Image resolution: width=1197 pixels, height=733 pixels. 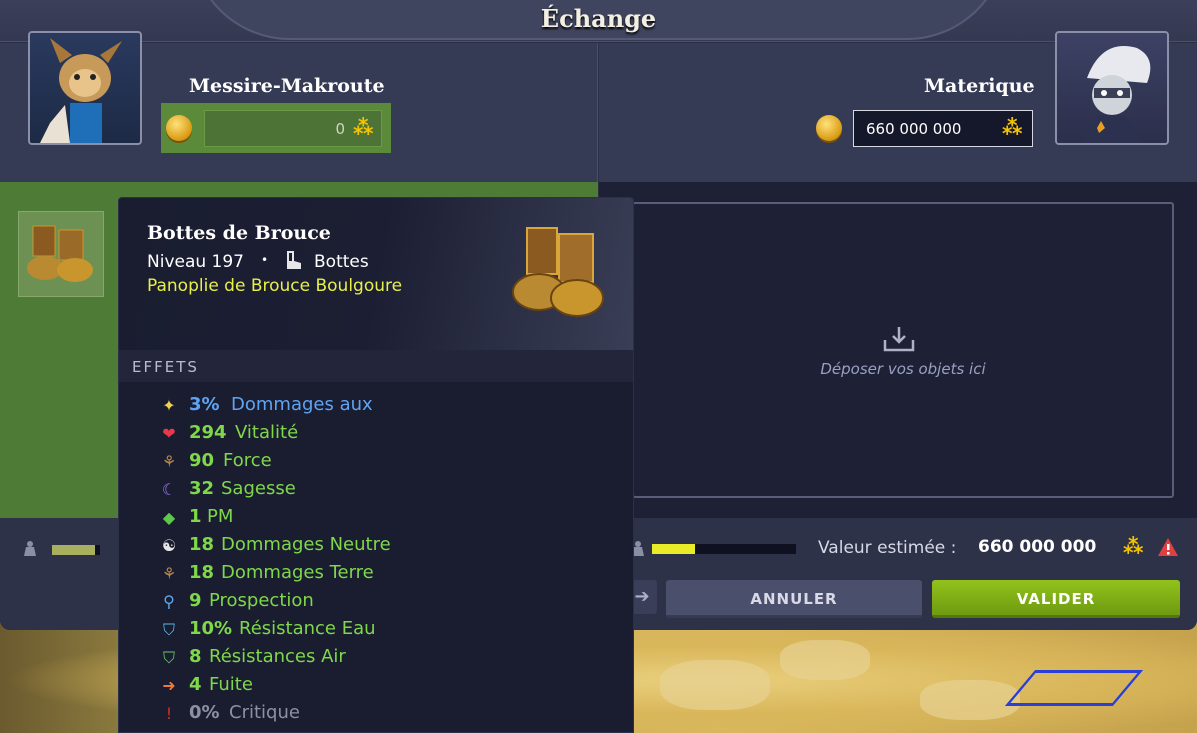 What do you see at coordinates (274, 286) in the screenshot?
I see `item-set-link: Panoplie de Brouce Boulgoure` at bounding box center [274, 286].